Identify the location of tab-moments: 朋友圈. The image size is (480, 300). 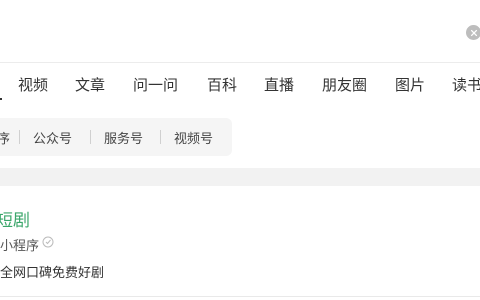
(344, 84).